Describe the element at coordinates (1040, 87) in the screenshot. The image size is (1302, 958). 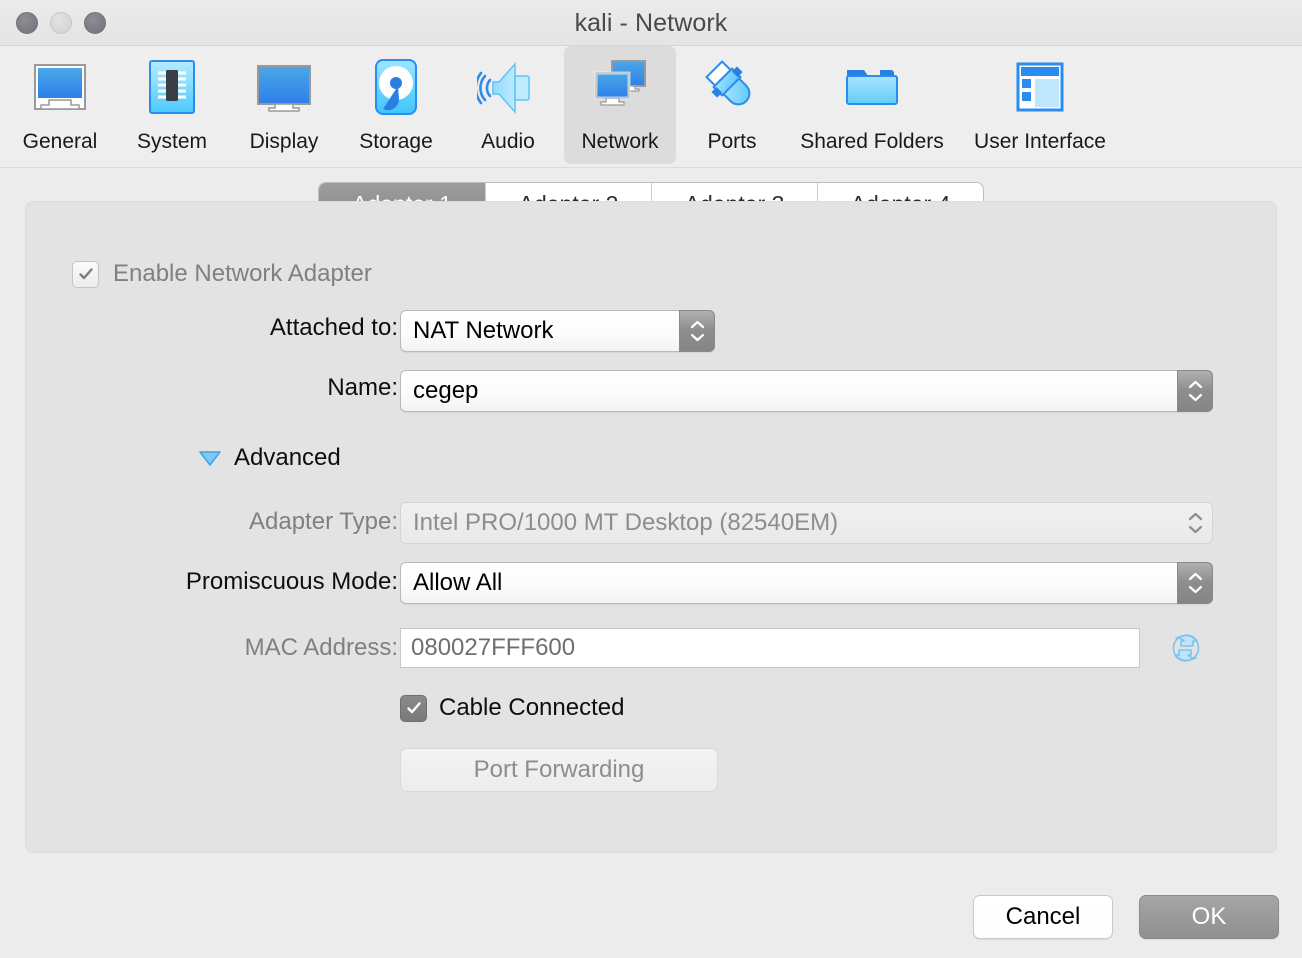
I see `user-interface-icon` at that location.